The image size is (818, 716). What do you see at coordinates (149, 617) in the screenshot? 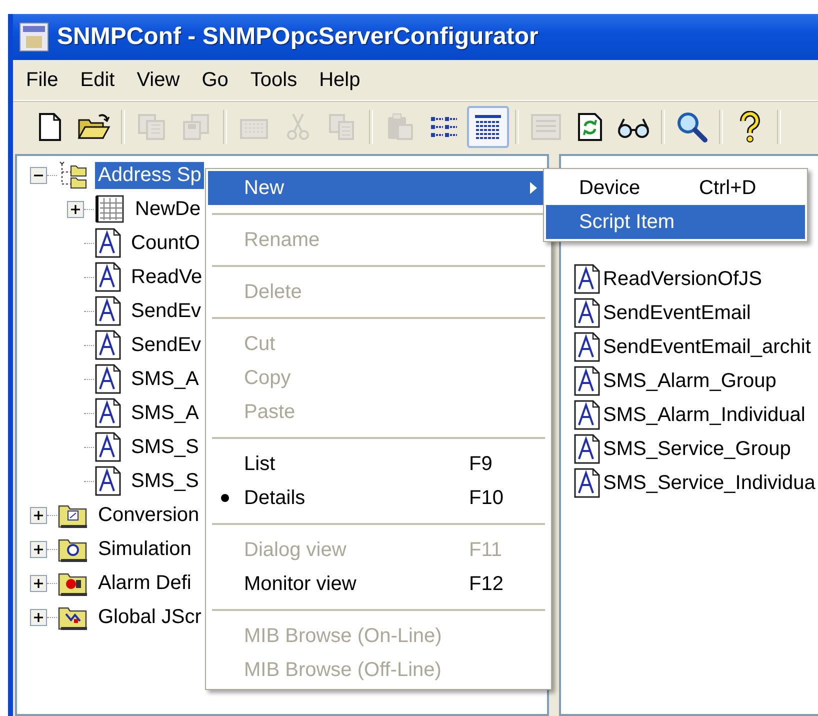
I see `tree-item: Global JScr` at bounding box center [149, 617].